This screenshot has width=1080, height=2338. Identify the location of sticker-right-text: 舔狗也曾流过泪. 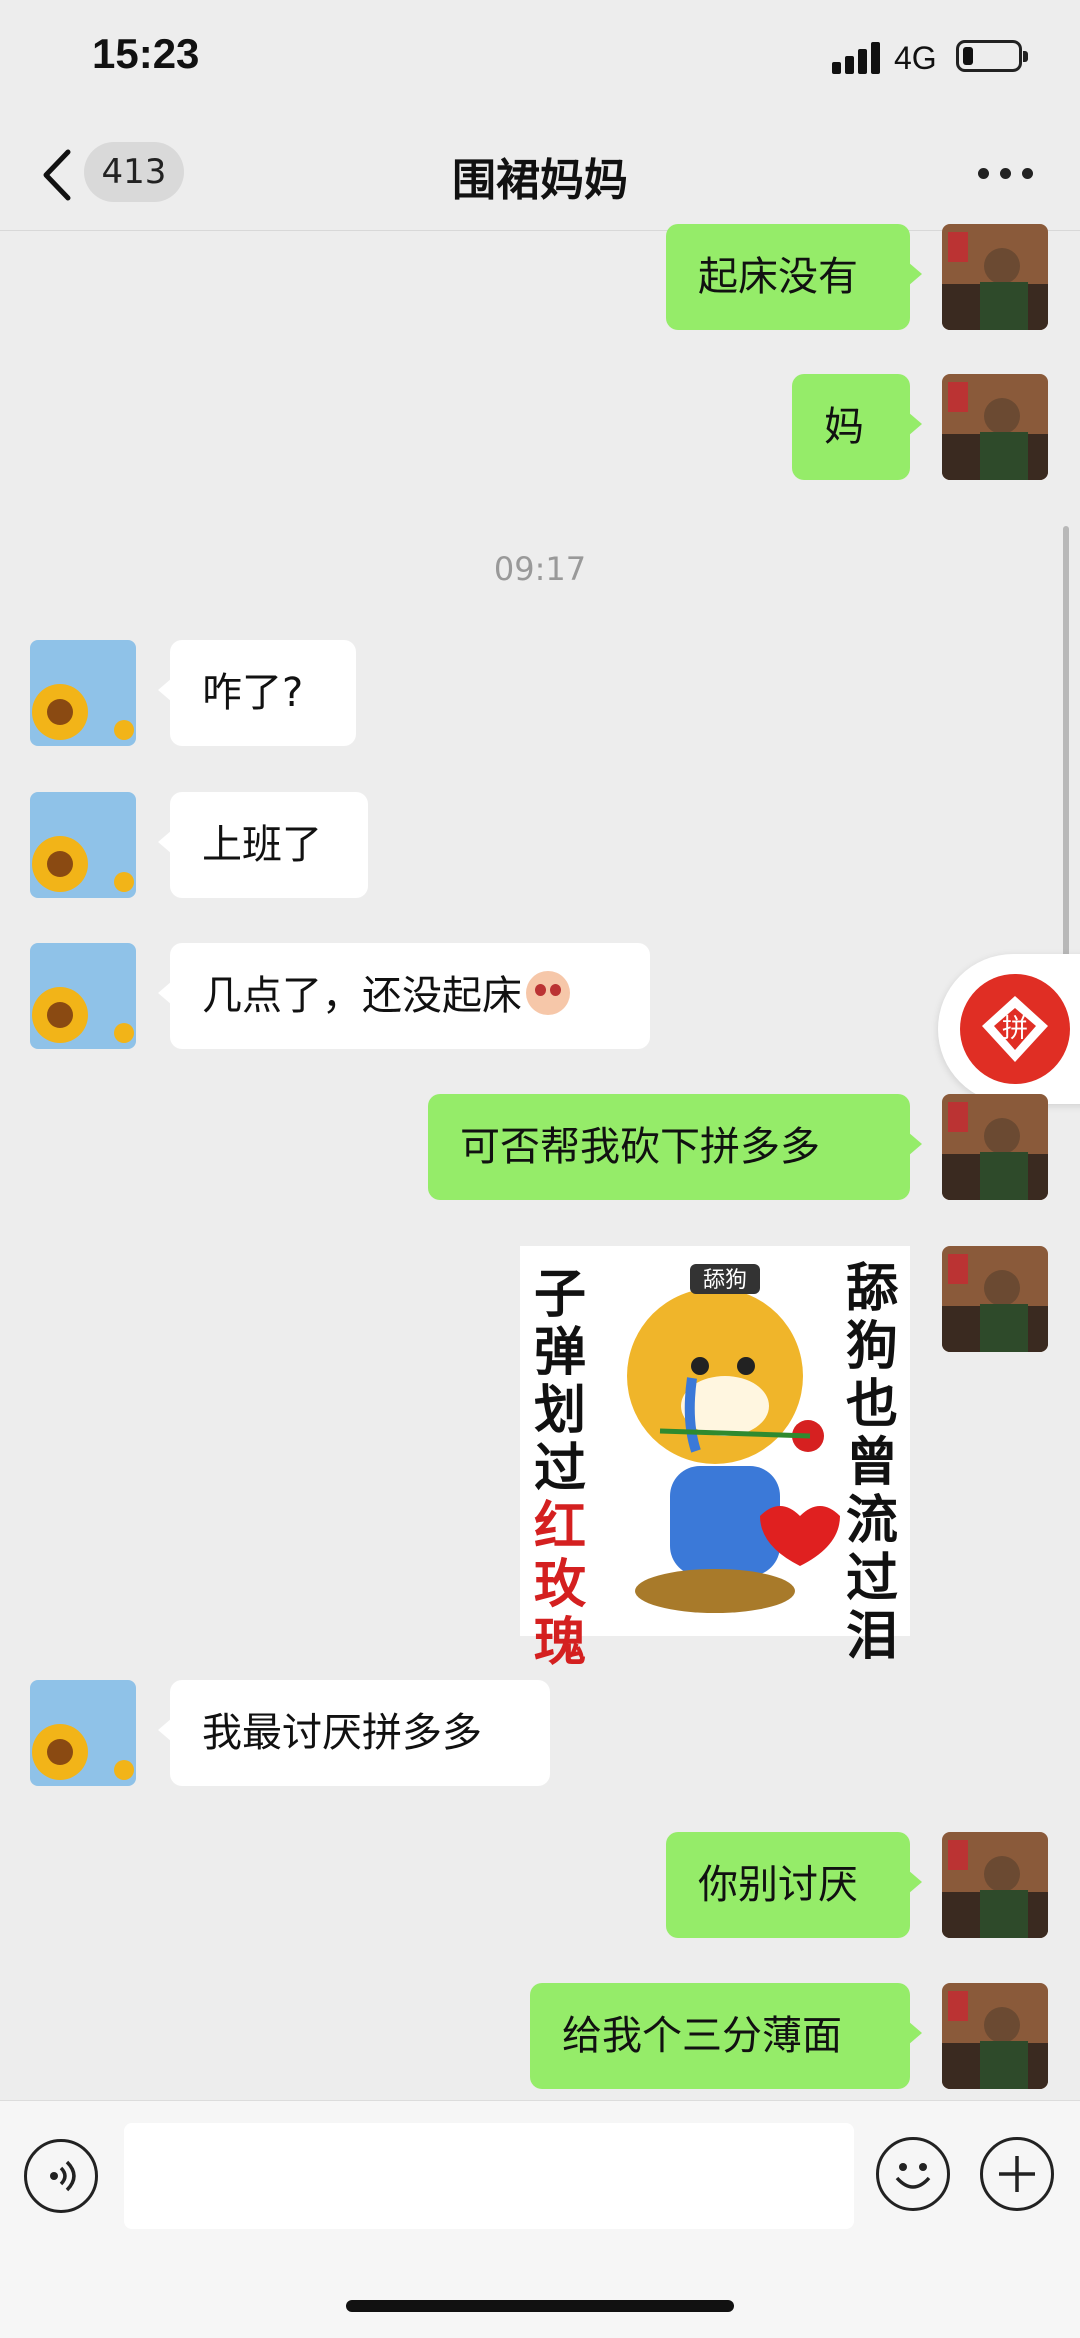
(871, 1463).